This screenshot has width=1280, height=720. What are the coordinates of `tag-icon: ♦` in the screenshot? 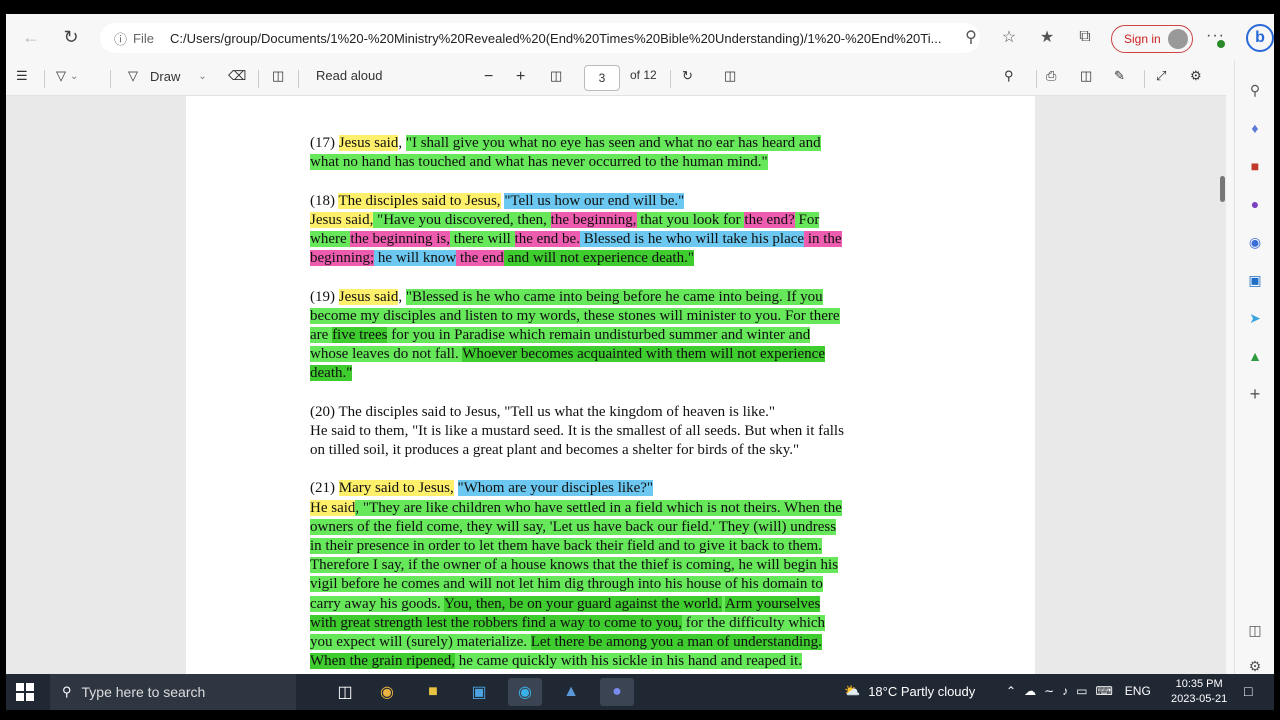 It's located at (1255, 128).